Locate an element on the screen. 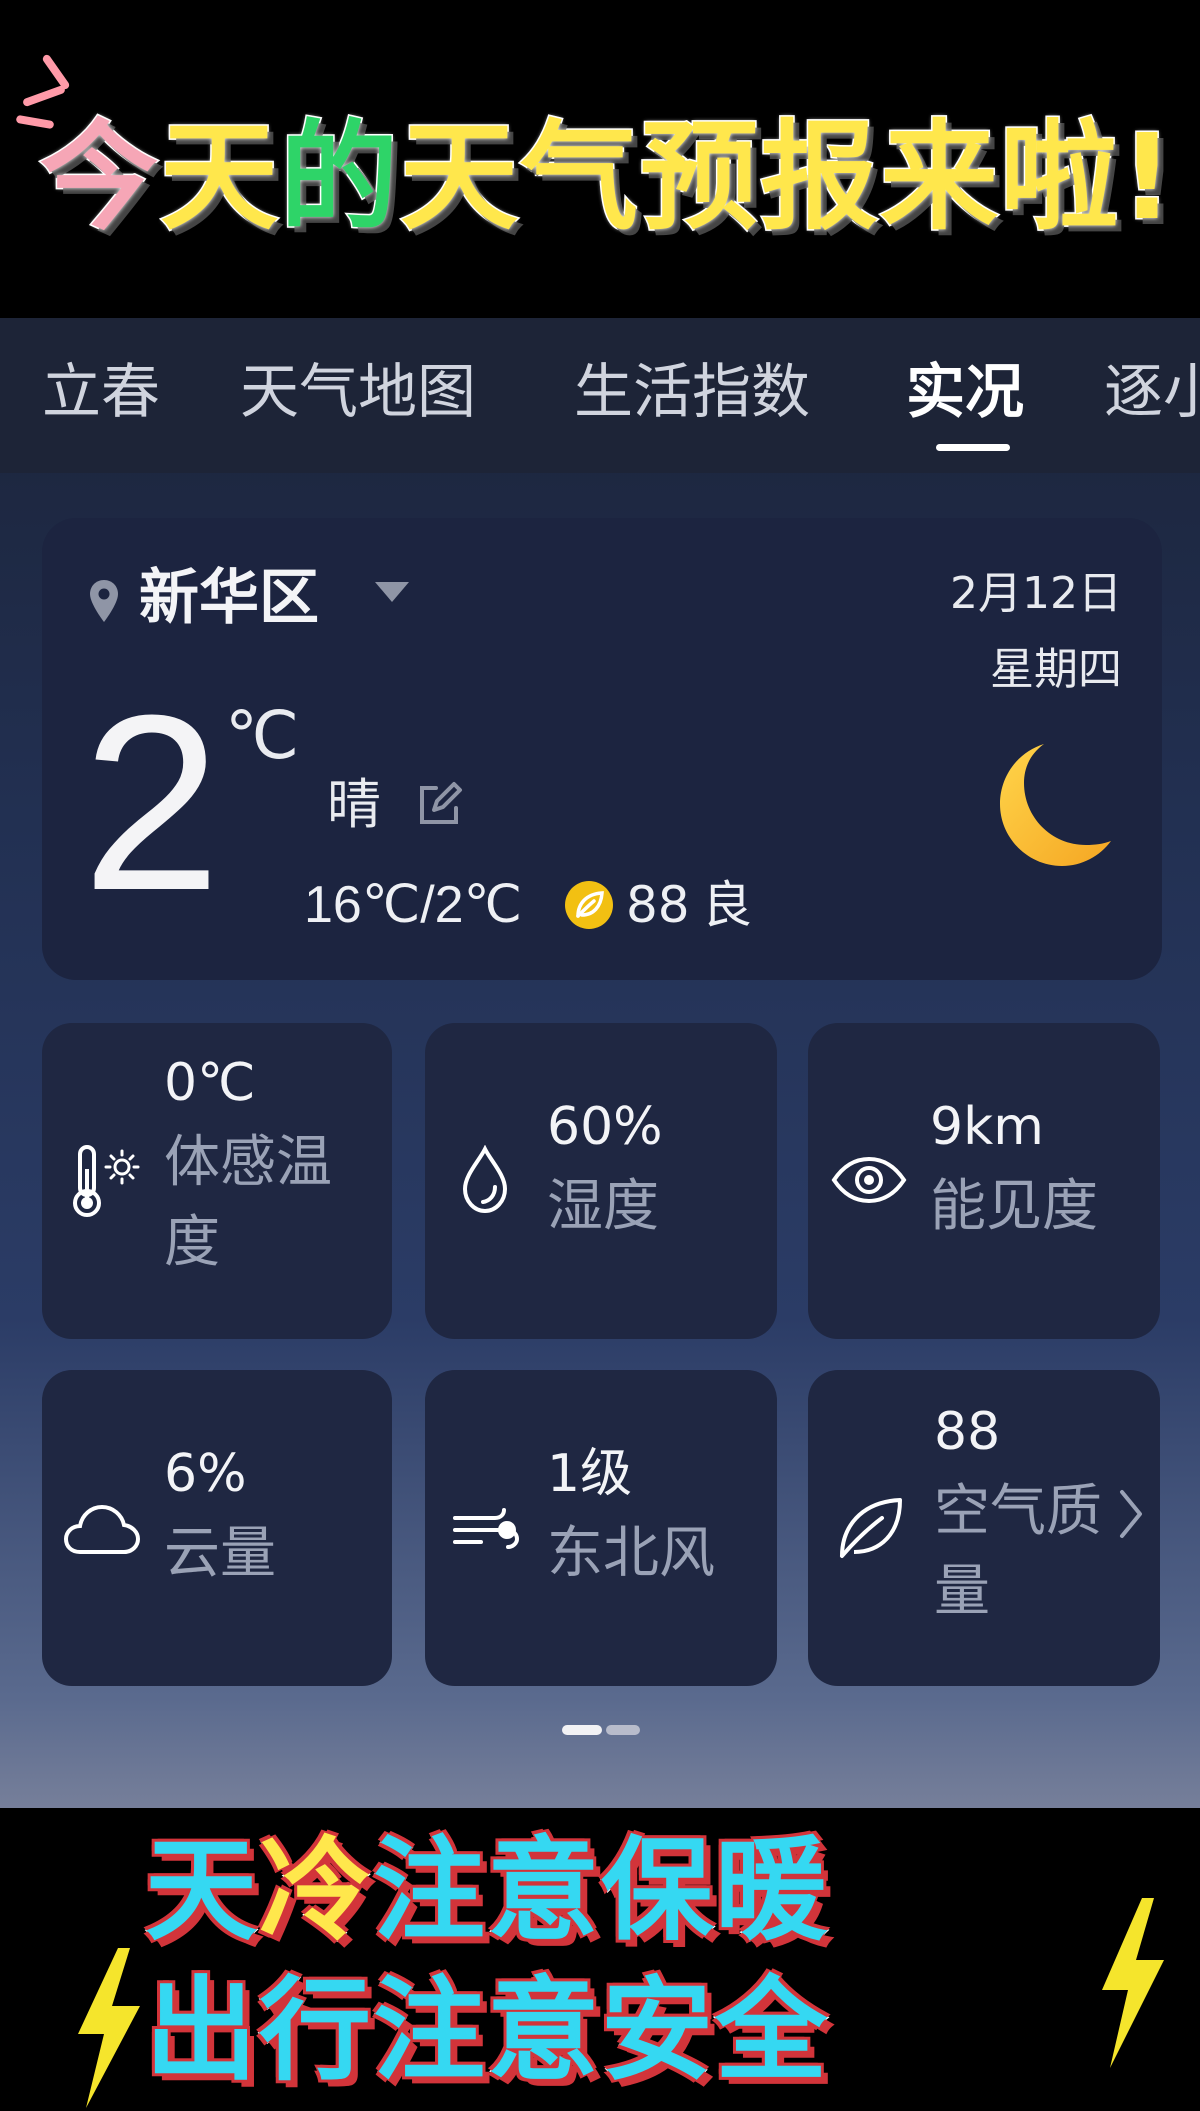 Image resolution: width=1200 pixels, height=2111 pixels. tab-hourly: 逐小 is located at coordinates (1152, 392).